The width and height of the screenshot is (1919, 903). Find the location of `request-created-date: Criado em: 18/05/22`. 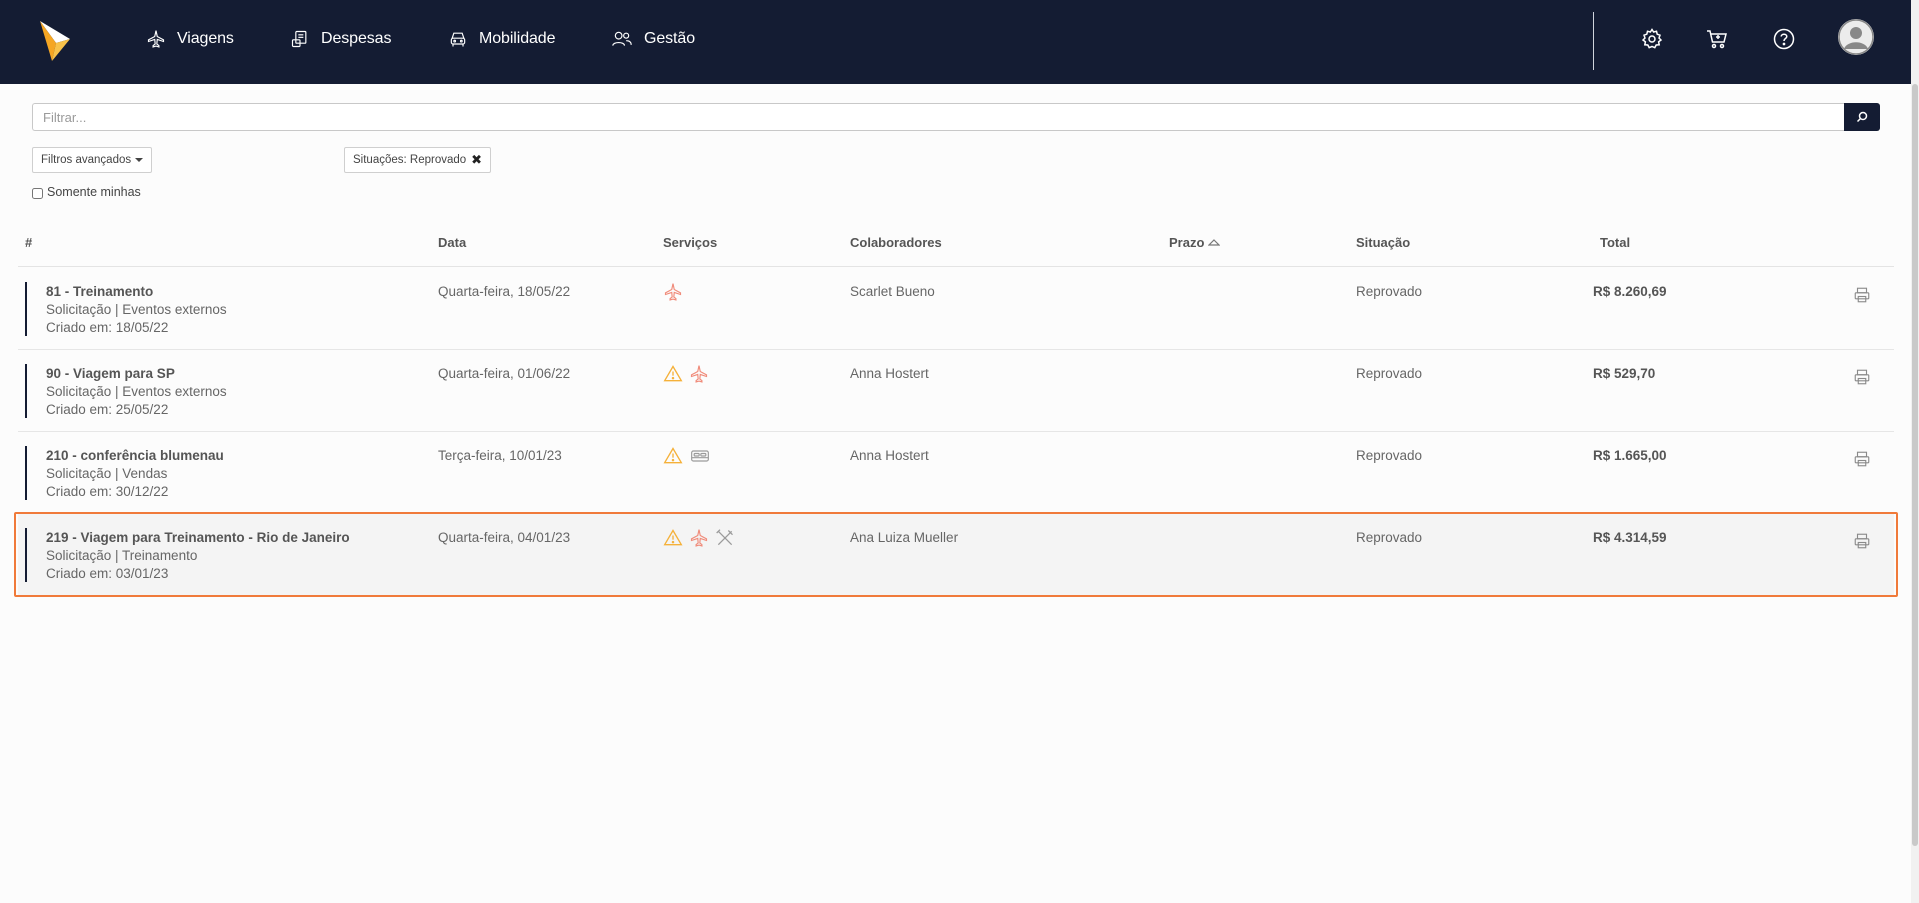

request-created-date: Criado em: 18/05/22 is located at coordinates (107, 327).